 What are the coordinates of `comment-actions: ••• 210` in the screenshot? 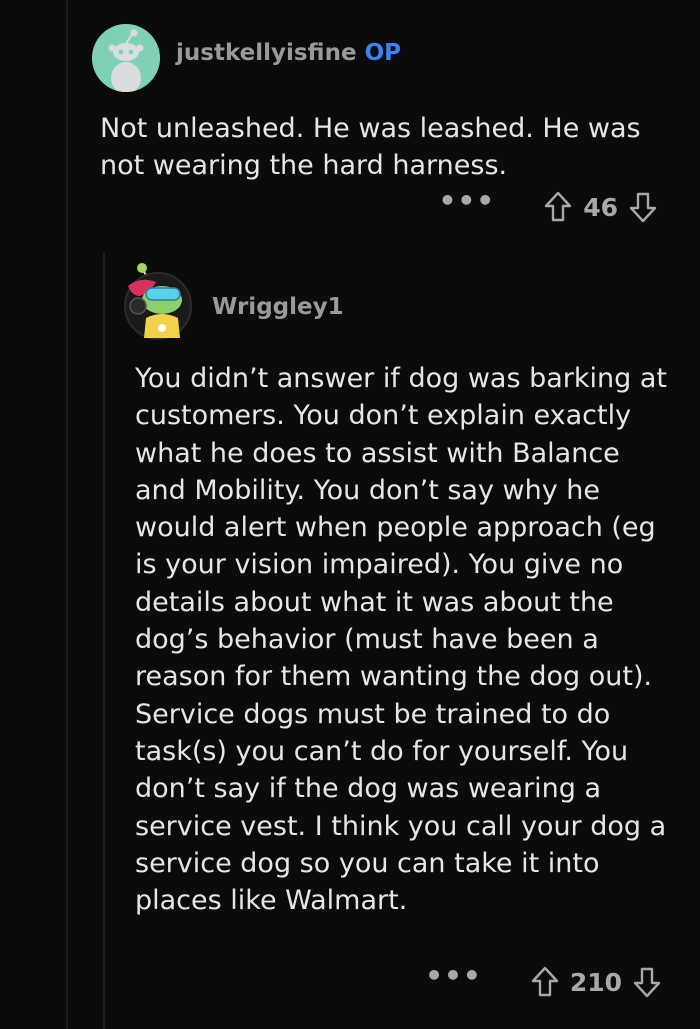 It's located at (543, 980).